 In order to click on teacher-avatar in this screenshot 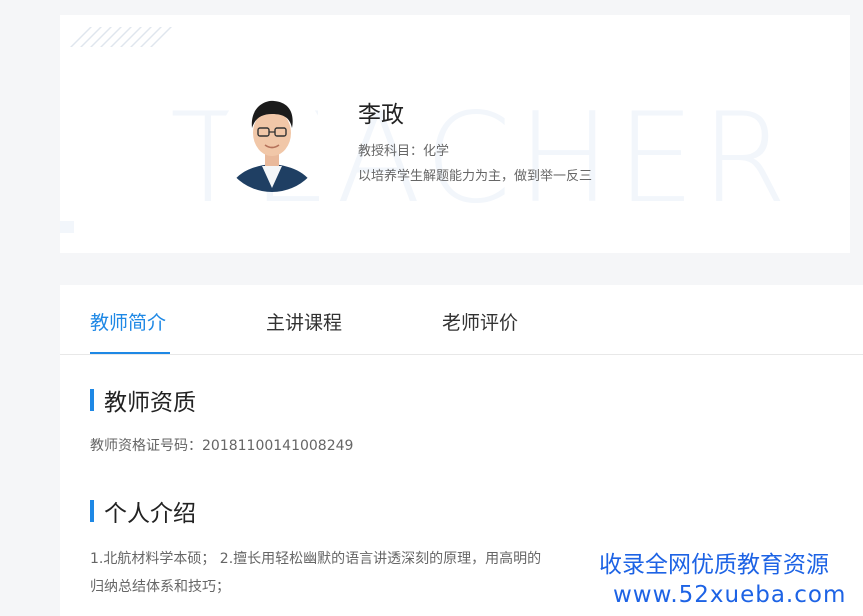, I will do `click(272, 140)`.